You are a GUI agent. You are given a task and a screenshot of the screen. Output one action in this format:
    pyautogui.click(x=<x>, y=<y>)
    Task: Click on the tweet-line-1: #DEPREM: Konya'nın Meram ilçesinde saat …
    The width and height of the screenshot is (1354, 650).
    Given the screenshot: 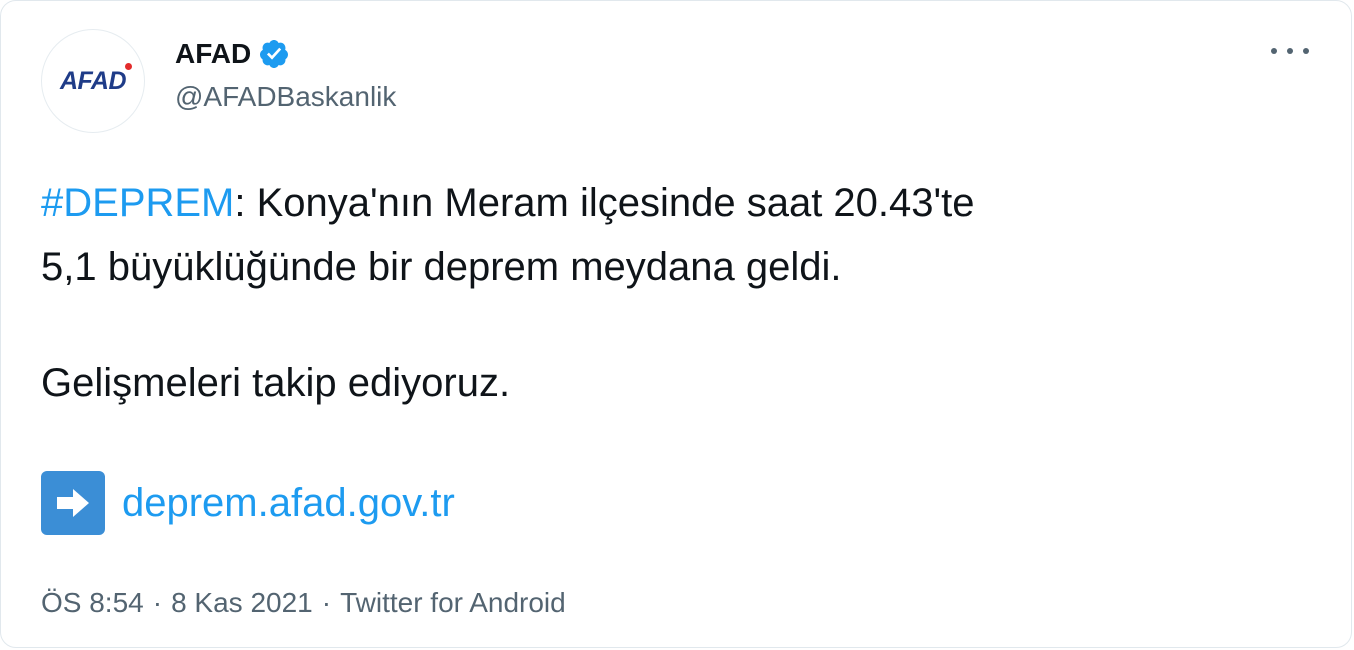 What is the action you would take?
    pyautogui.click(x=676, y=203)
    